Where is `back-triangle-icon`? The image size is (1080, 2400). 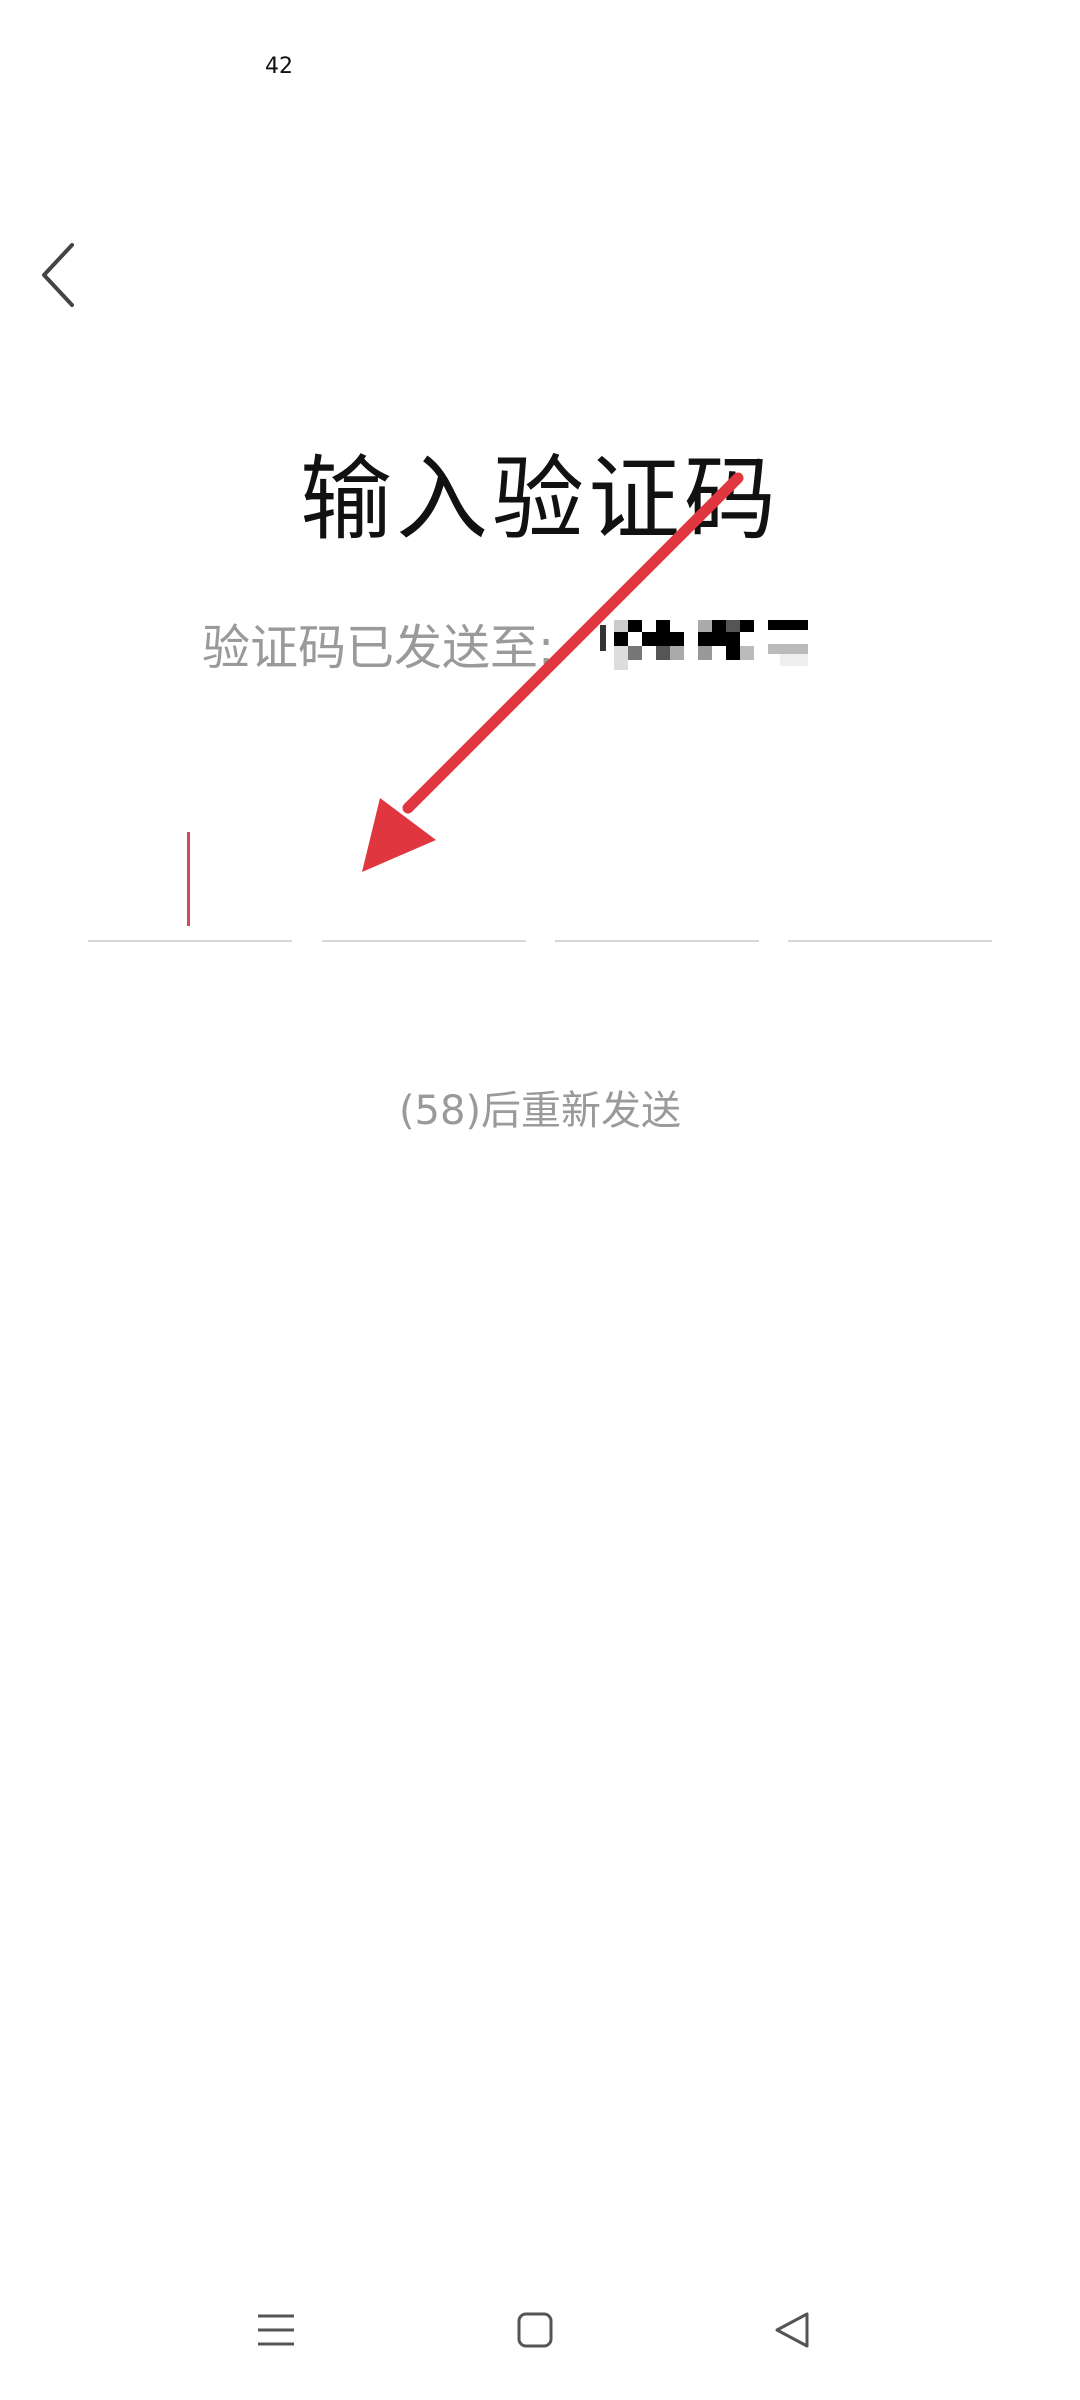 back-triangle-icon is located at coordinates (793, 2330).